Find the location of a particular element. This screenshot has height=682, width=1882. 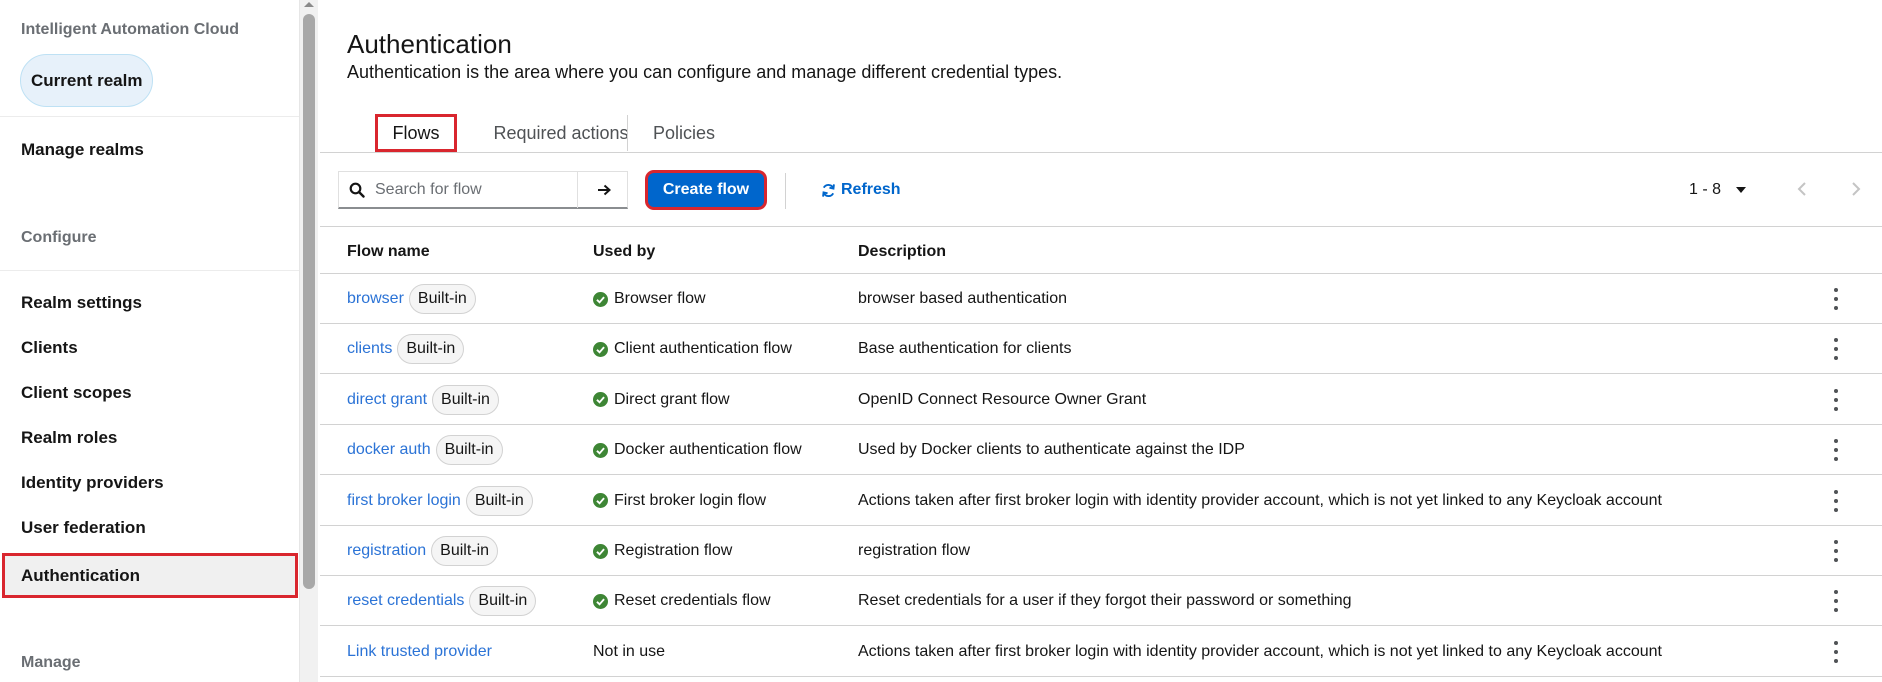

search-input is located at coordinates (475, 190).